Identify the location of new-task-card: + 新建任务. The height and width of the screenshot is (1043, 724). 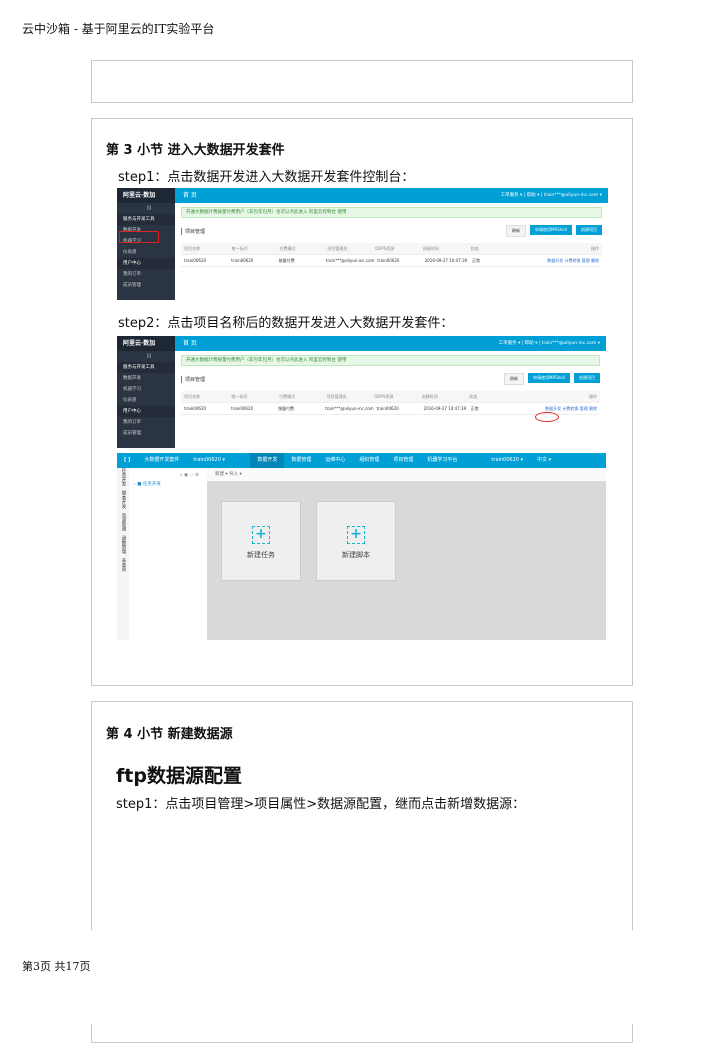
(261, 541).